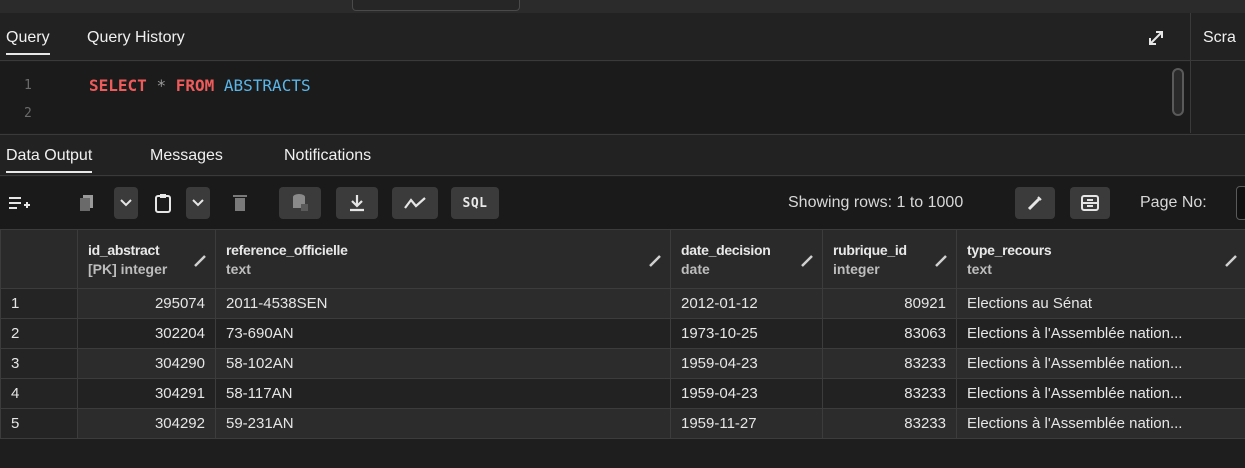  What do you see at coordinates (1100, 303) in the screenshot?
I see `cell-type-recours: Elections au Sénat` at bounding box center [1100, 303].